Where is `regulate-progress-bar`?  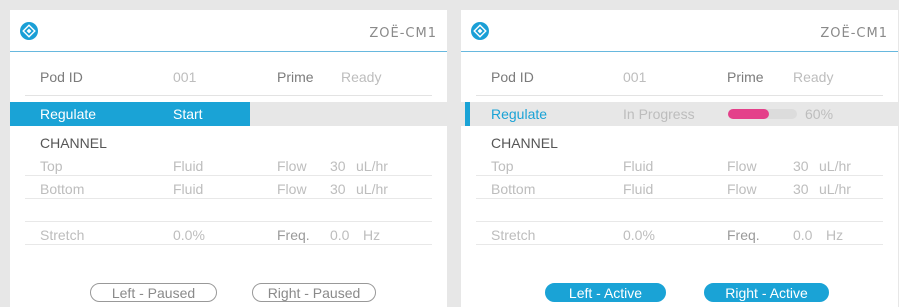 regulate-progress-bar is located at coordinates (762, 114).